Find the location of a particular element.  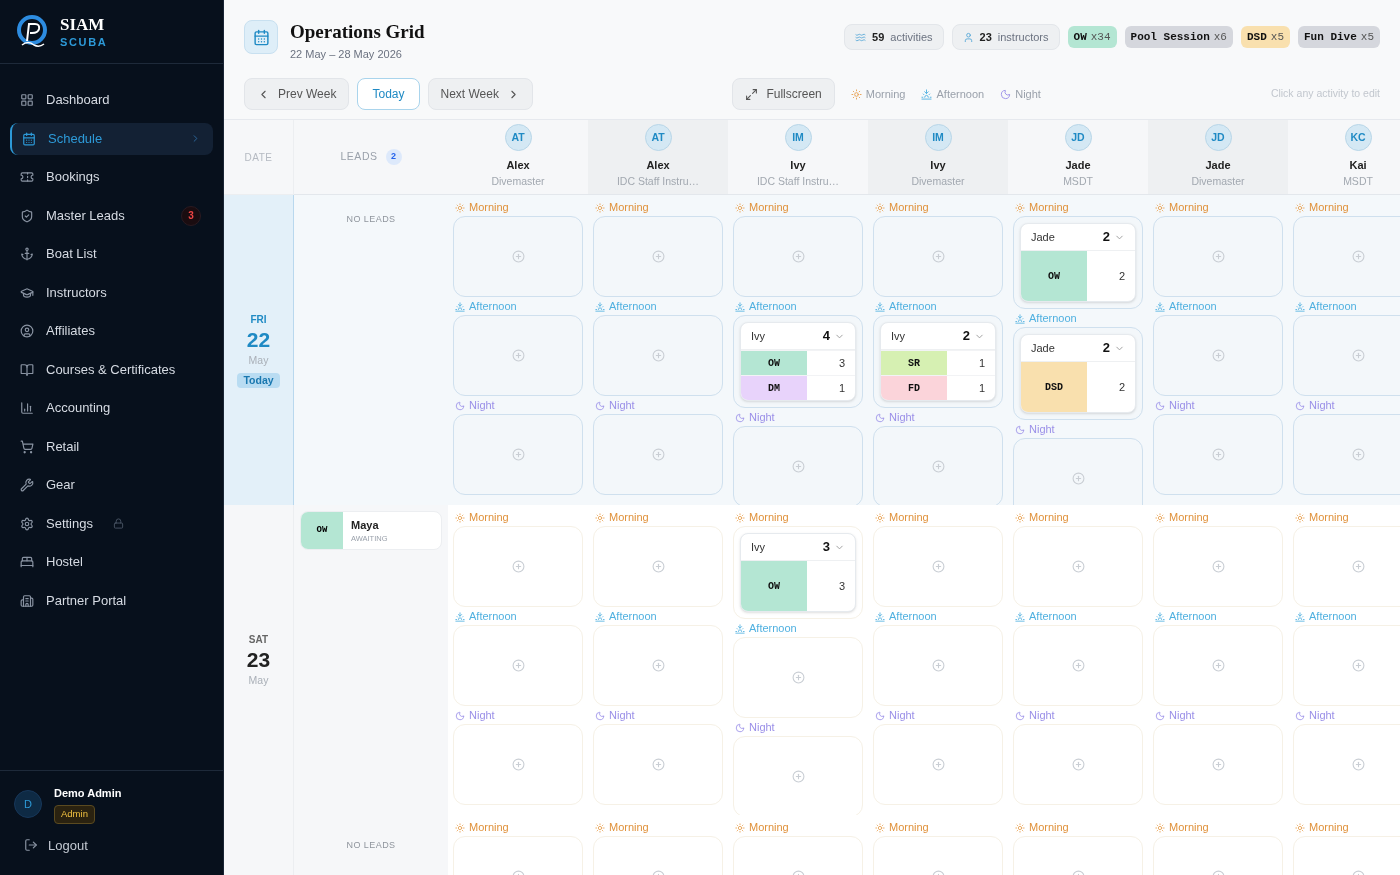

booking-card: Ivy 4 OW 3 DM 1 is located at coordinates (798, 361).